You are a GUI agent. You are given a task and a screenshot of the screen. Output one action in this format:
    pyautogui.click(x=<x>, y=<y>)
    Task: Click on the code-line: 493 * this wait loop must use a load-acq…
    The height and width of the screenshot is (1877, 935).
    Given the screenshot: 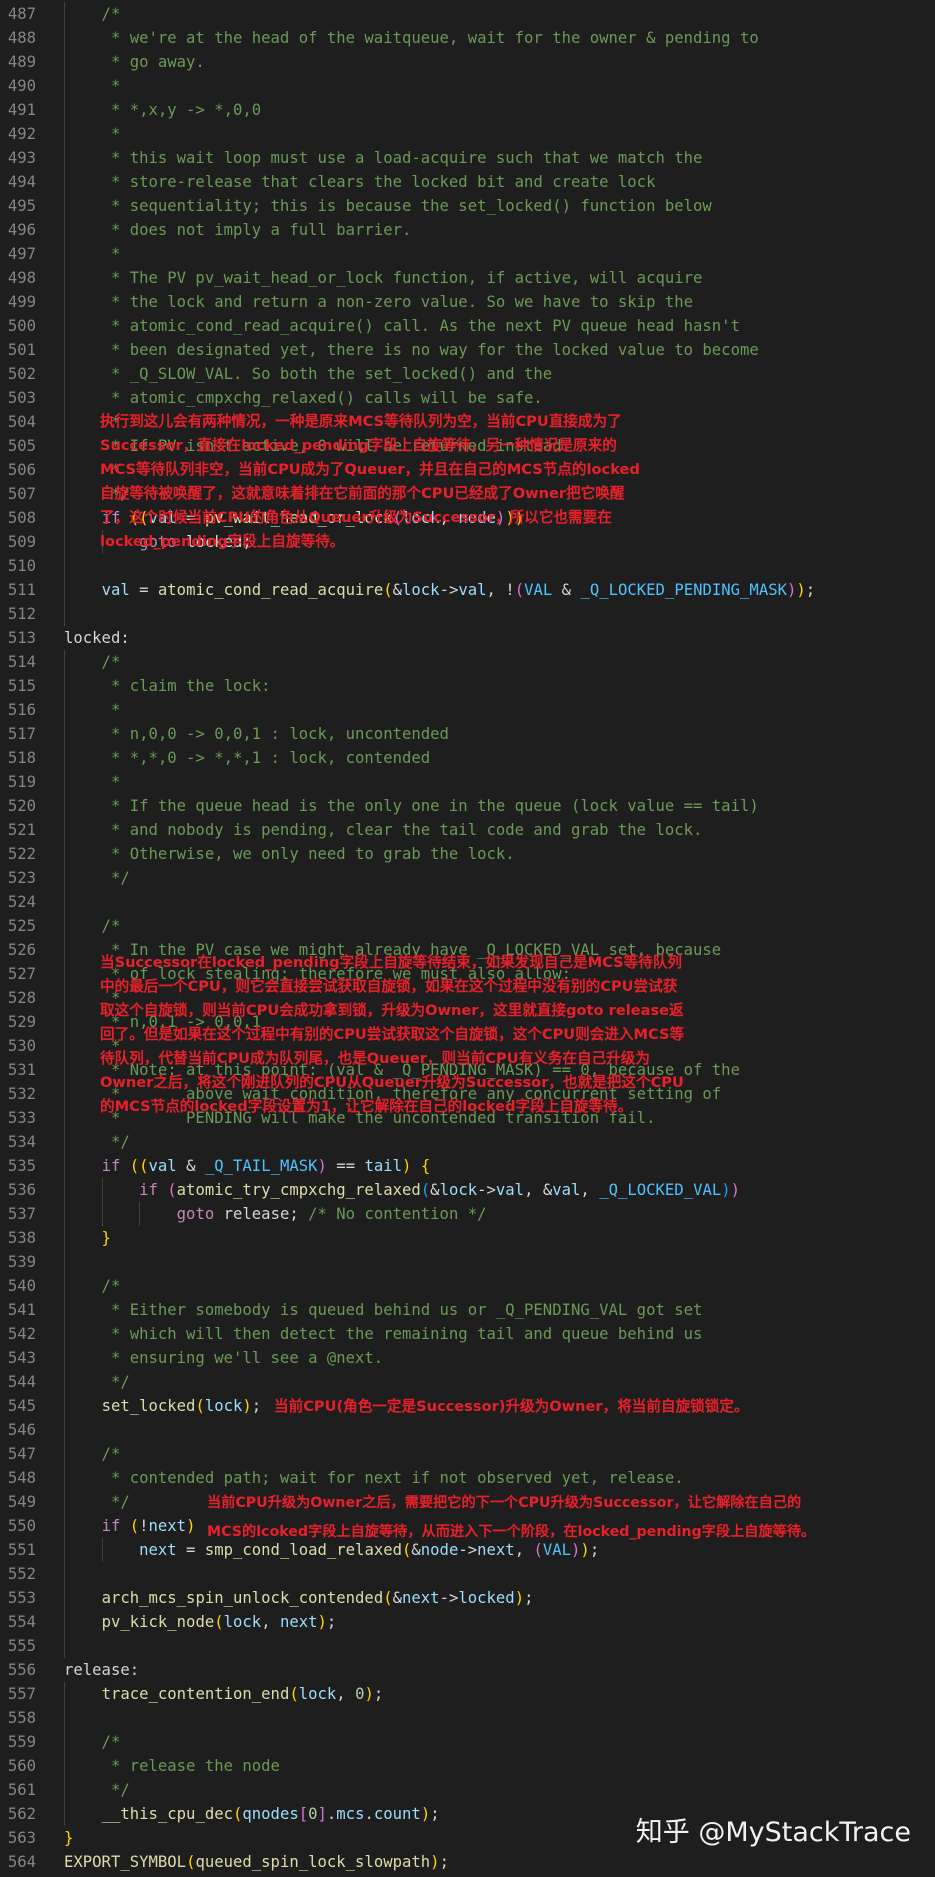 What is the action you would take?
    pyautogui.click(x=467, y=158)
    